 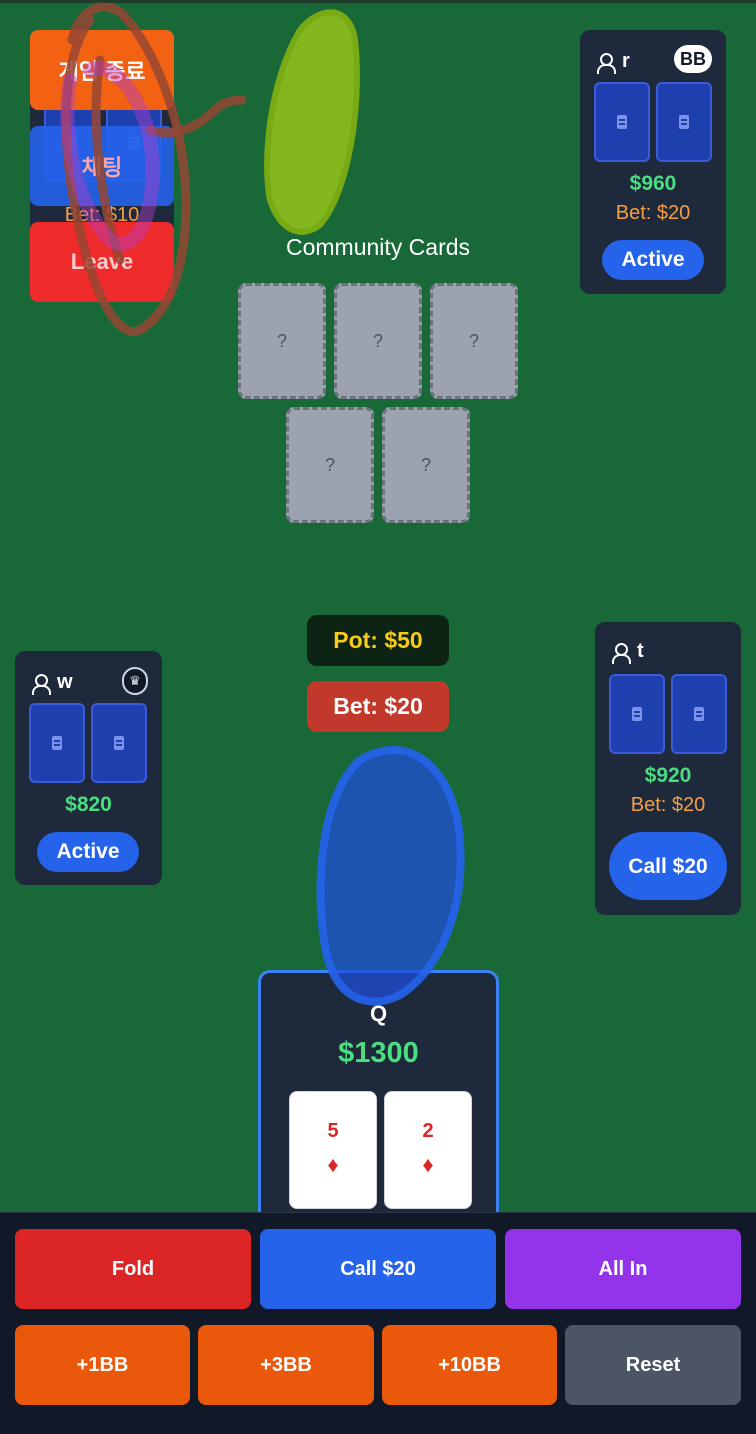 I want to click on current-bet-display: Bet: $20, so click(x=378, y=706).